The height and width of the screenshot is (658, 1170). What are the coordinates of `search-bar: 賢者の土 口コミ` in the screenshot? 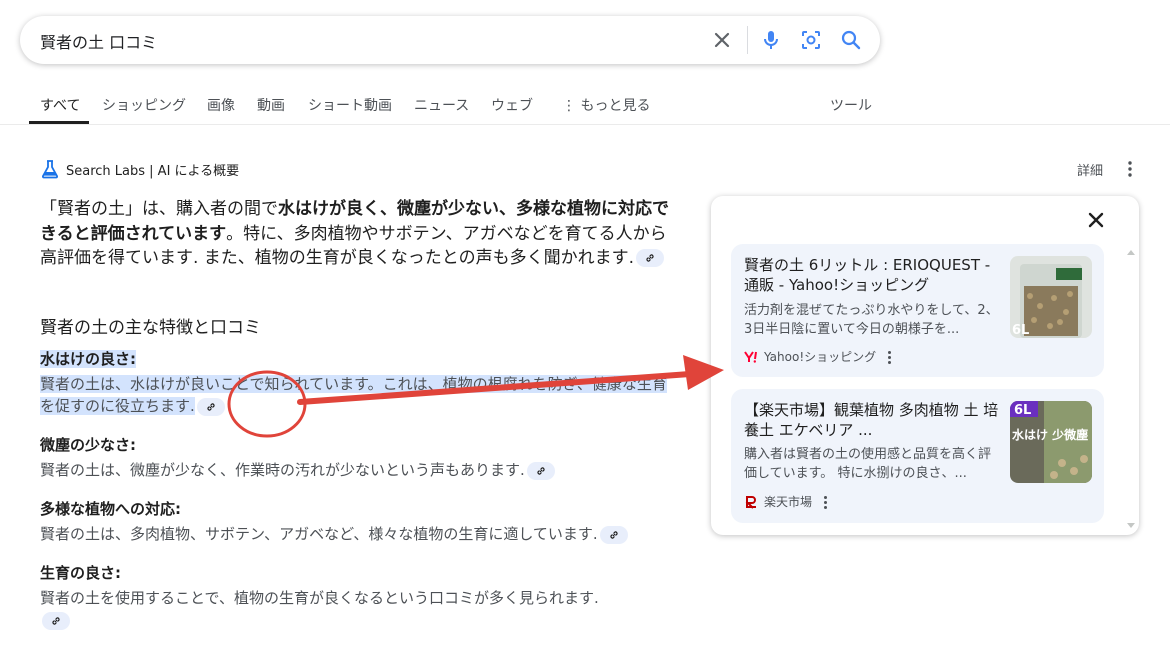 It's located at (450, 40).